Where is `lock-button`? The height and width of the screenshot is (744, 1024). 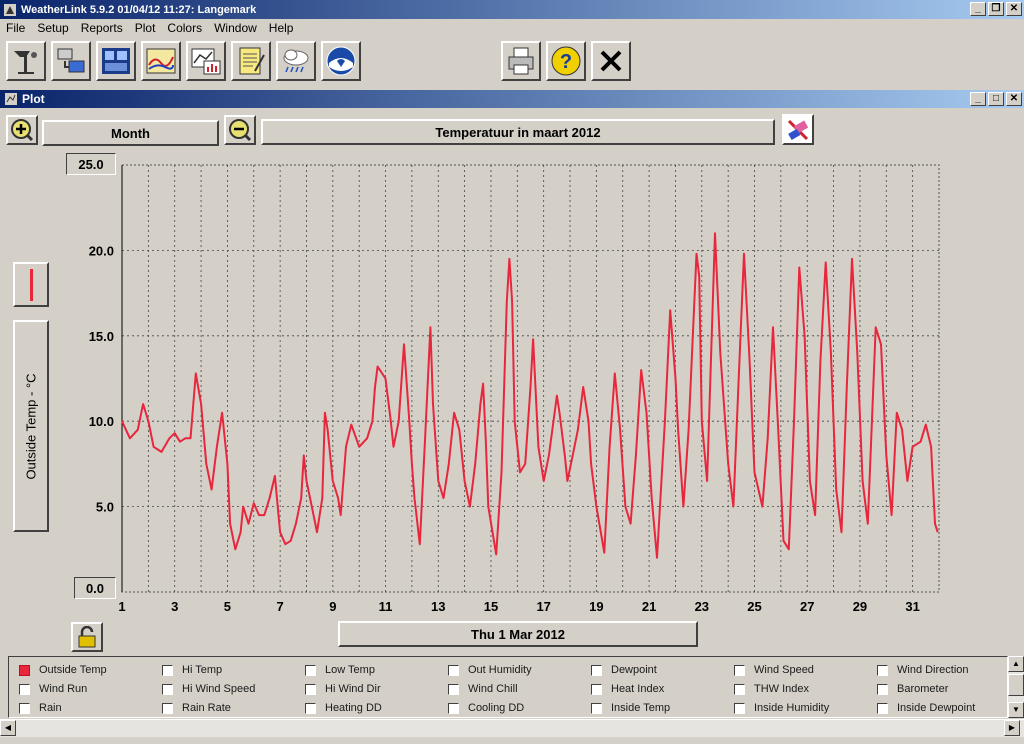 lock-button is located at coordinates (87, 637).